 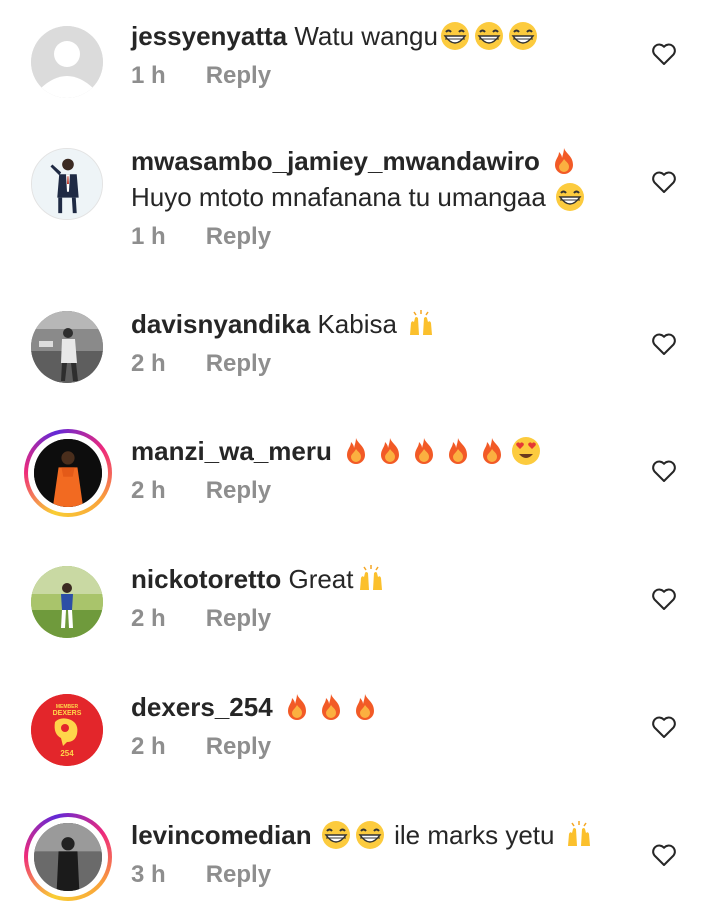 I want to click on comment-text-line: jessyenyatta Watu wangu, so click(x=381, y=36).